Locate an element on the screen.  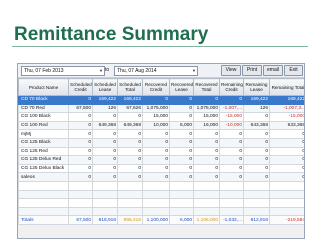
total-cell: 67,500 is located at coordinates (80, 220).